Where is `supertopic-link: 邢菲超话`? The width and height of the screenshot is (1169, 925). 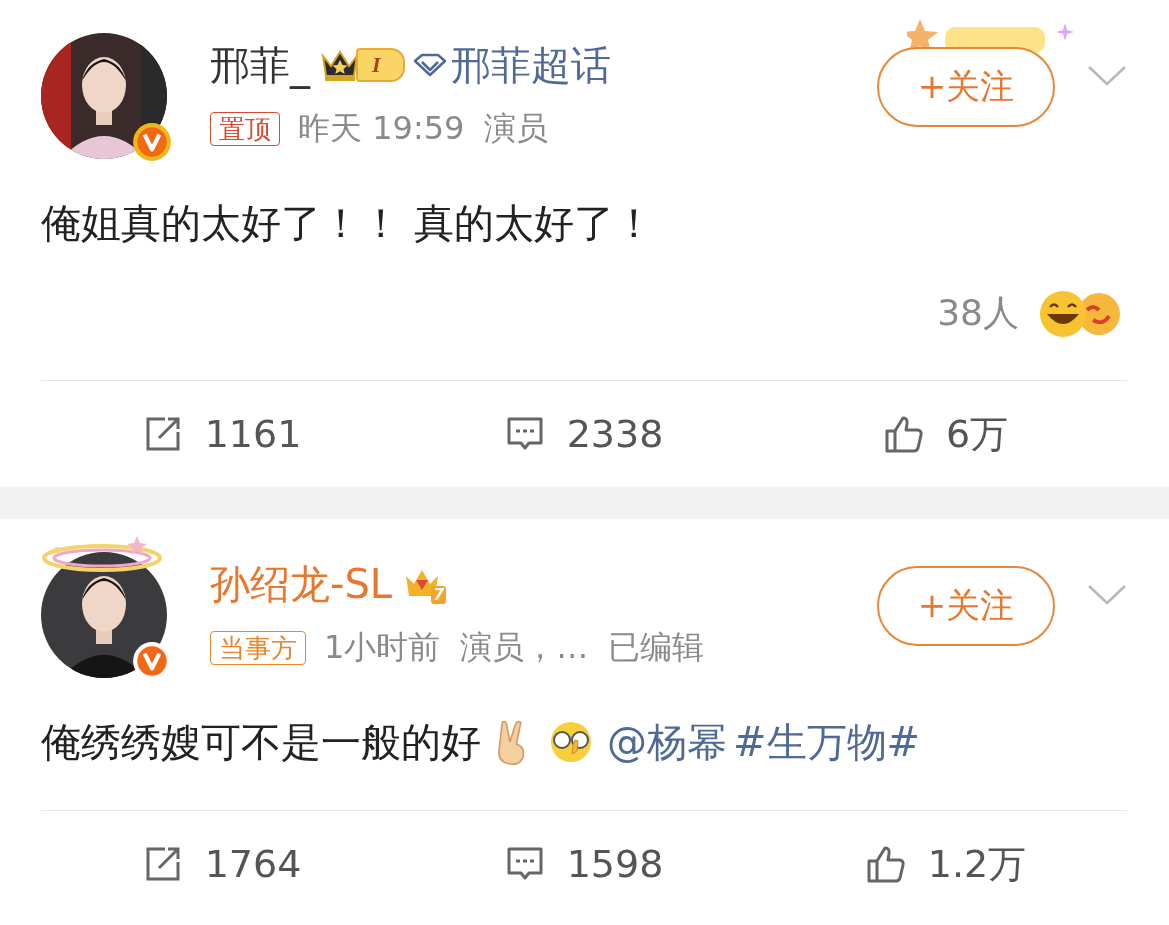
supertopic-link: 邢菲超话 is located at coordinates (511, 65).